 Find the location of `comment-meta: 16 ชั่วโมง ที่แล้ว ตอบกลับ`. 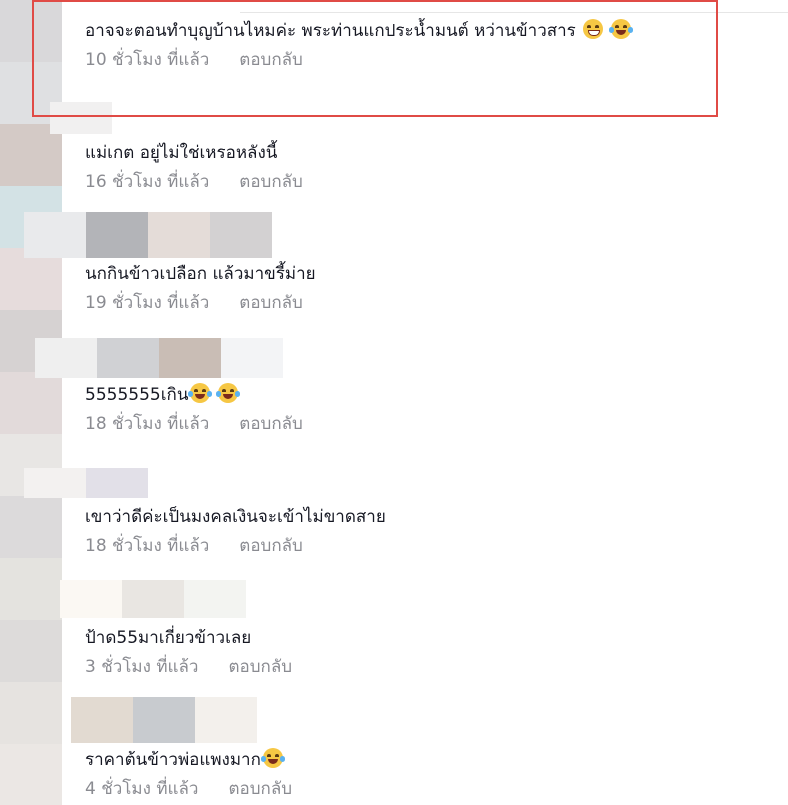

comment-meta: 16 ชั่วโมง ที่แล้ว ตอบกลับ is located at coordinates (194, 182).